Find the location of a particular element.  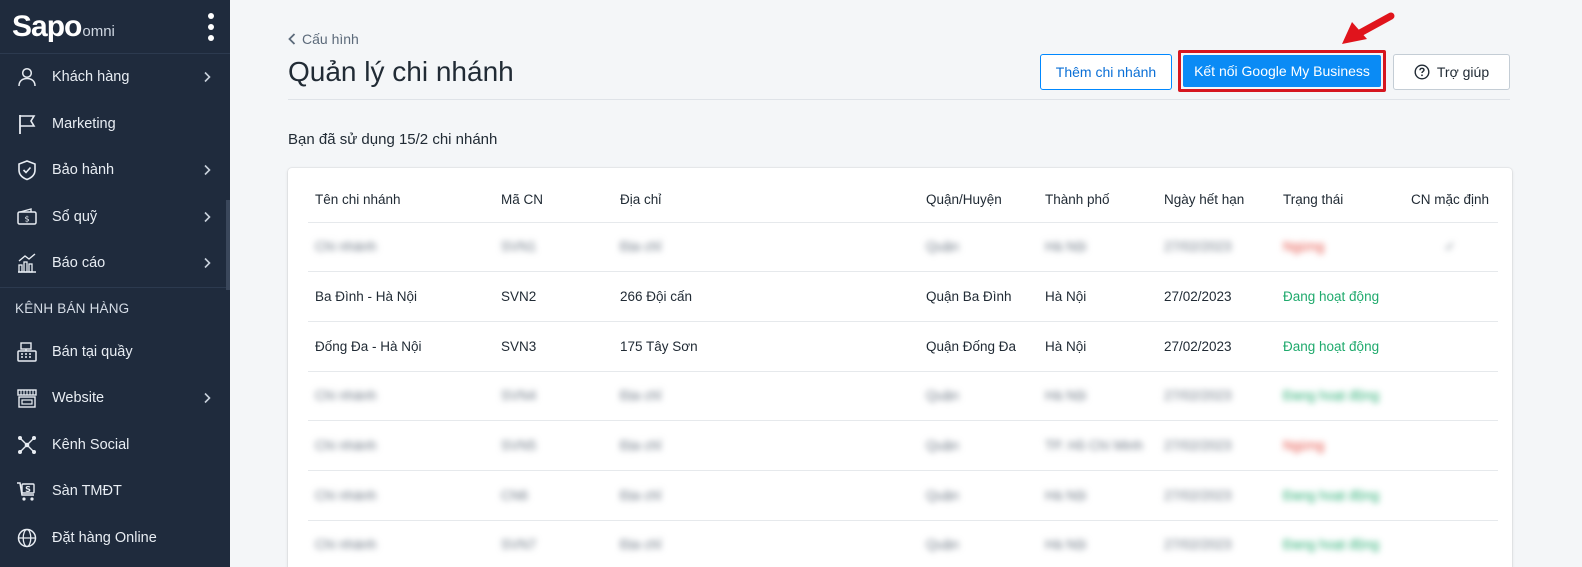

help-button: Trợ giúp is located at coordinates (1451, 72).